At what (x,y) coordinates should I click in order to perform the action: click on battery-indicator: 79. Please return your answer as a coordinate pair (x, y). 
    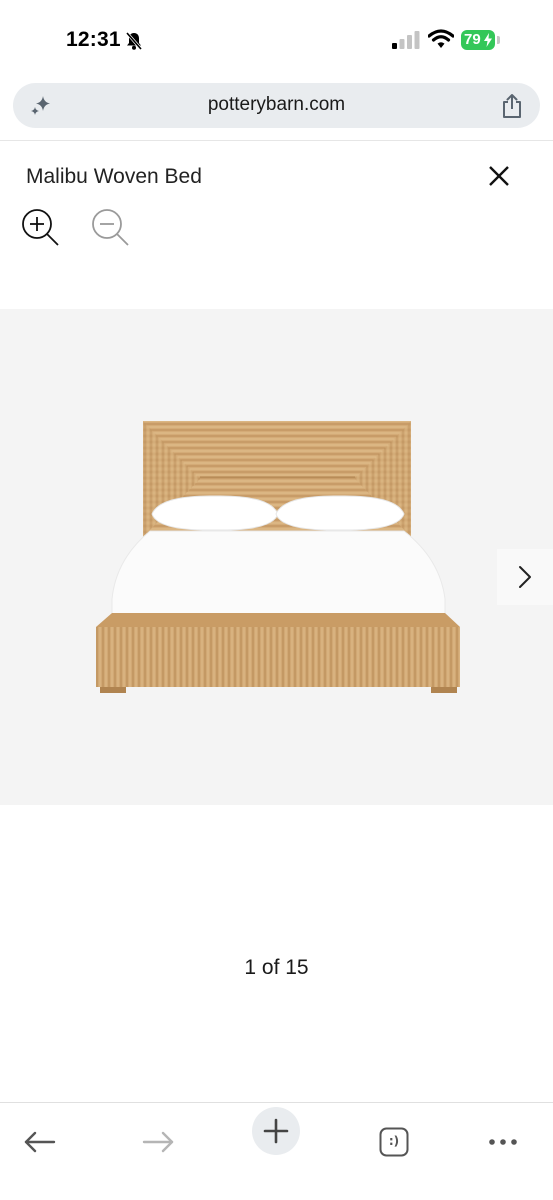
    Looking at the image, I should click on (478, 40).